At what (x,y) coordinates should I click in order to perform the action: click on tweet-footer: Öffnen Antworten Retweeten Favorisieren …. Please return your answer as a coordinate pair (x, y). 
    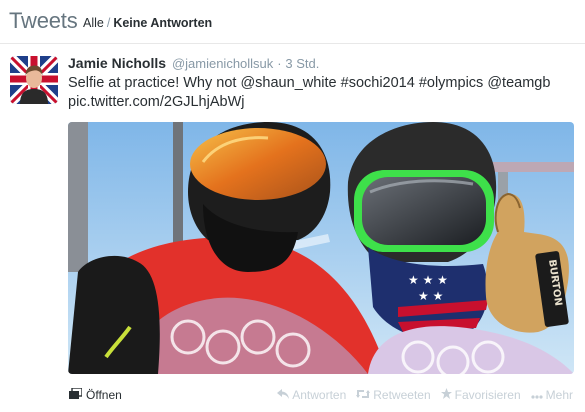
    Looking at the image, I should click on (292, 396).